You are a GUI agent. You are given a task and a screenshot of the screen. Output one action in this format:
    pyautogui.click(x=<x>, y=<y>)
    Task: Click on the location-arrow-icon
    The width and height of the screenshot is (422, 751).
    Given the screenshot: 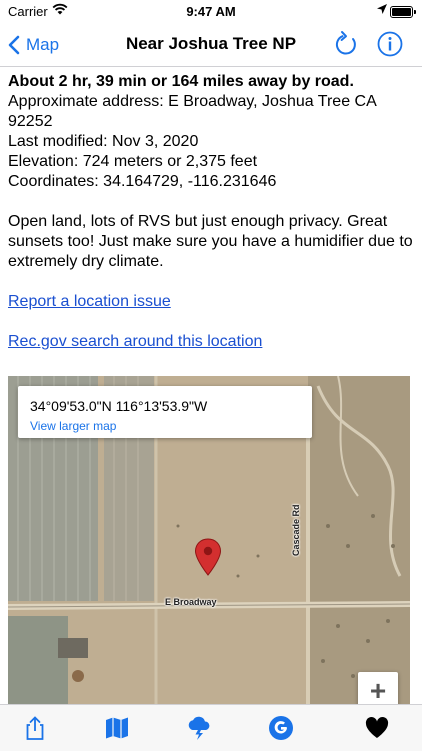 What is the action you would take?
    pyautogui.click(x=382, y=9)
    